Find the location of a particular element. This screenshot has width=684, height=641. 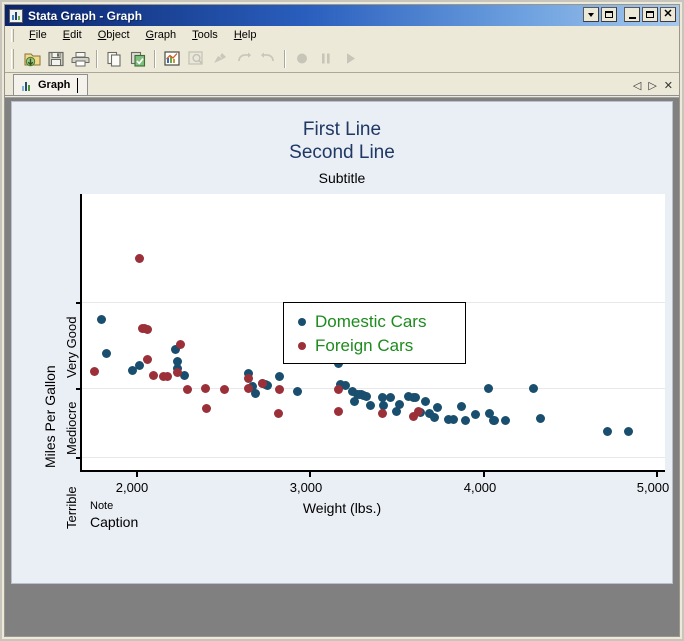

graph-note: Note is located at coordinates (102, 506).